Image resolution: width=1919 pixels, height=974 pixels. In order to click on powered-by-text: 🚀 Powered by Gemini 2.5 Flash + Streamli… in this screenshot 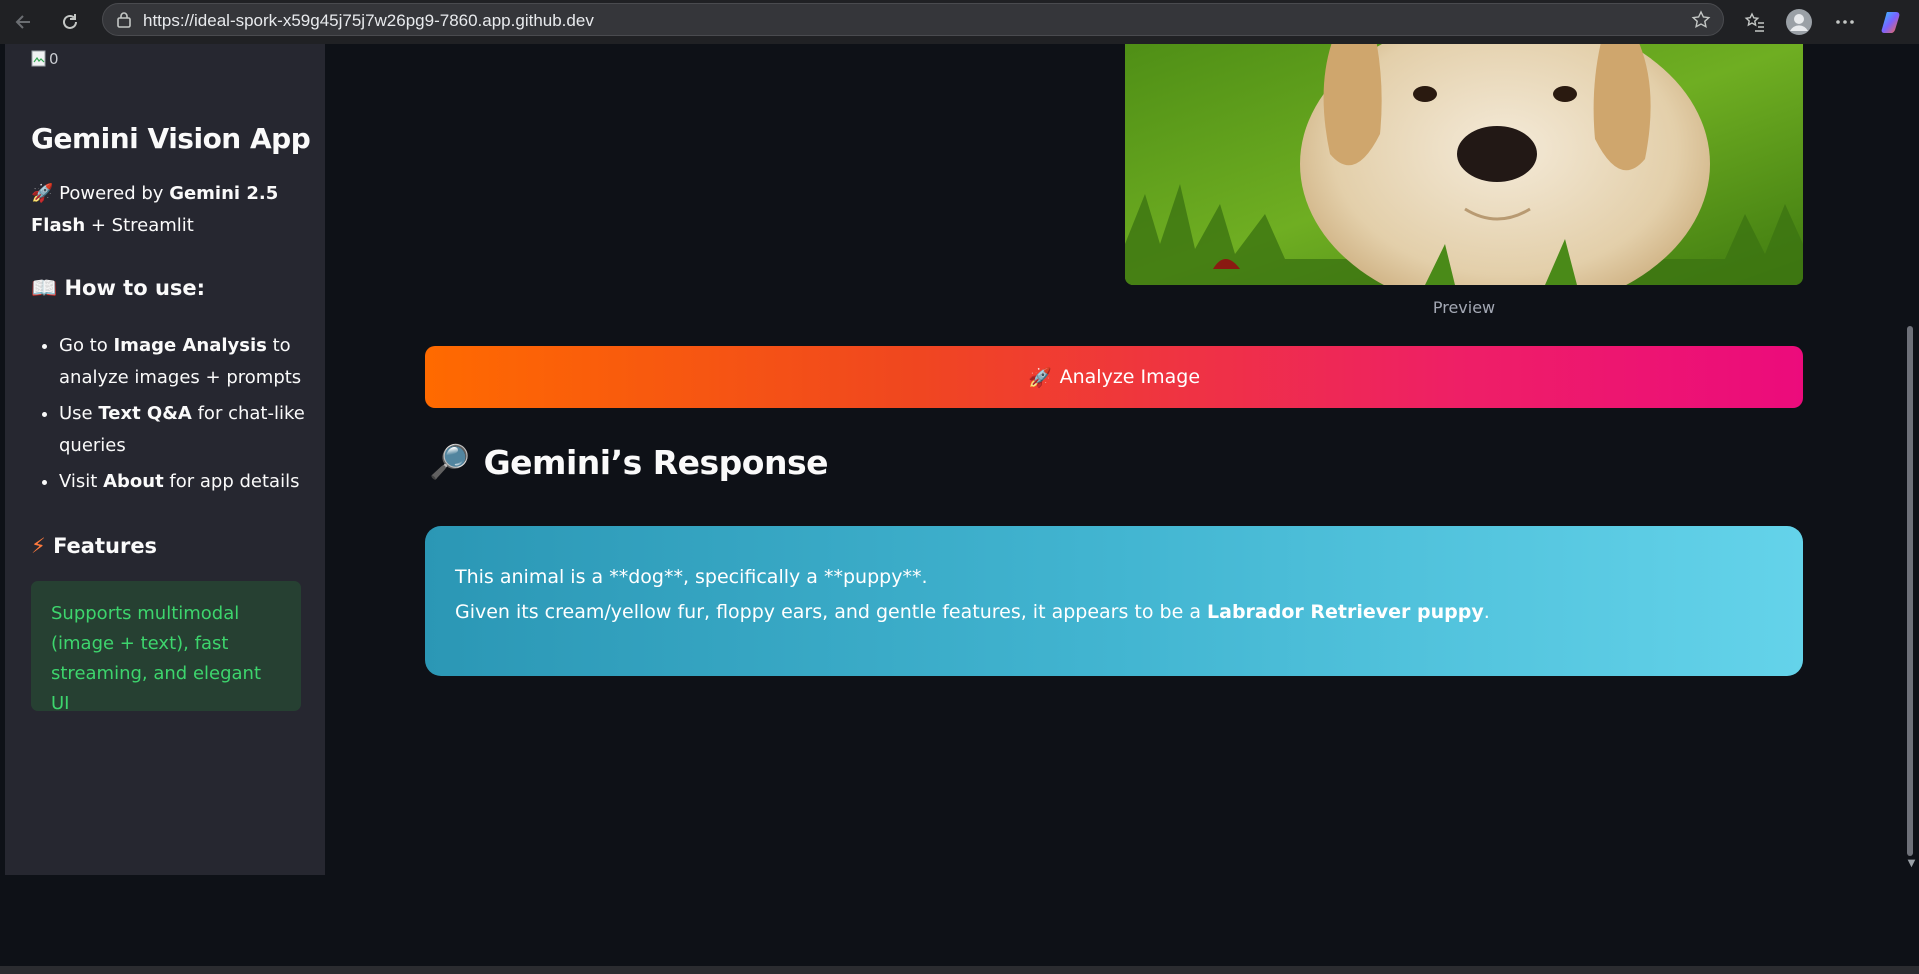, I will do `click(155, 209)`.